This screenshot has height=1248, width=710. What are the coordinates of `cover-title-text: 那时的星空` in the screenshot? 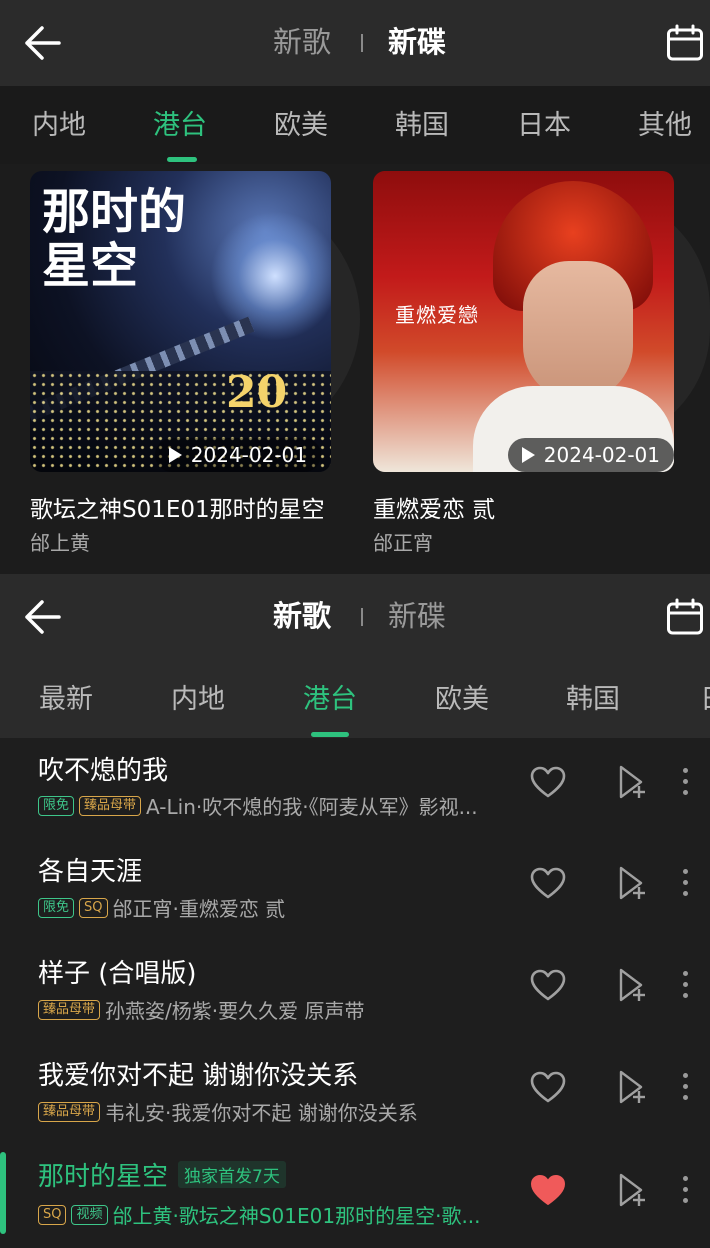 It's located at (114, 239).